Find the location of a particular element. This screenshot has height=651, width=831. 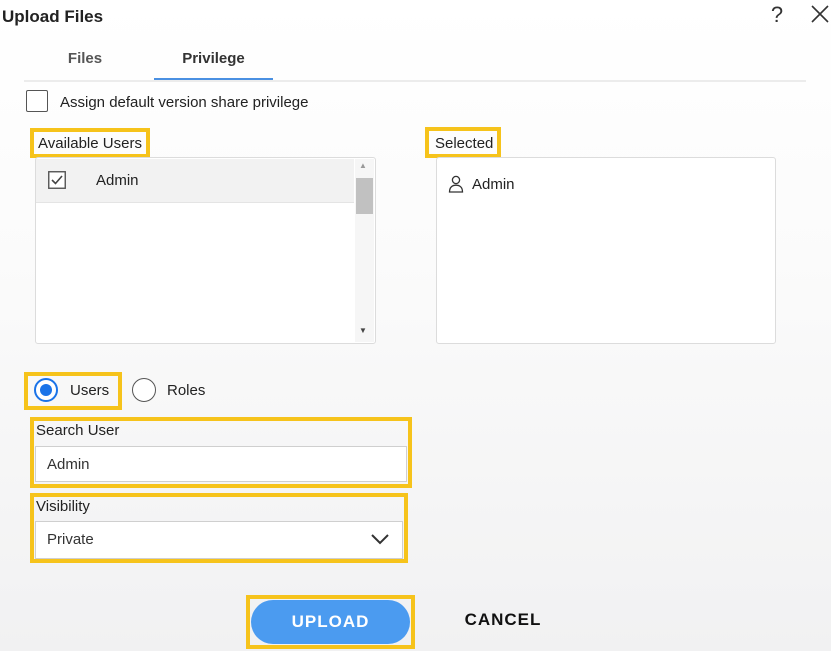

user-icon is located at coordinates (456, 184).